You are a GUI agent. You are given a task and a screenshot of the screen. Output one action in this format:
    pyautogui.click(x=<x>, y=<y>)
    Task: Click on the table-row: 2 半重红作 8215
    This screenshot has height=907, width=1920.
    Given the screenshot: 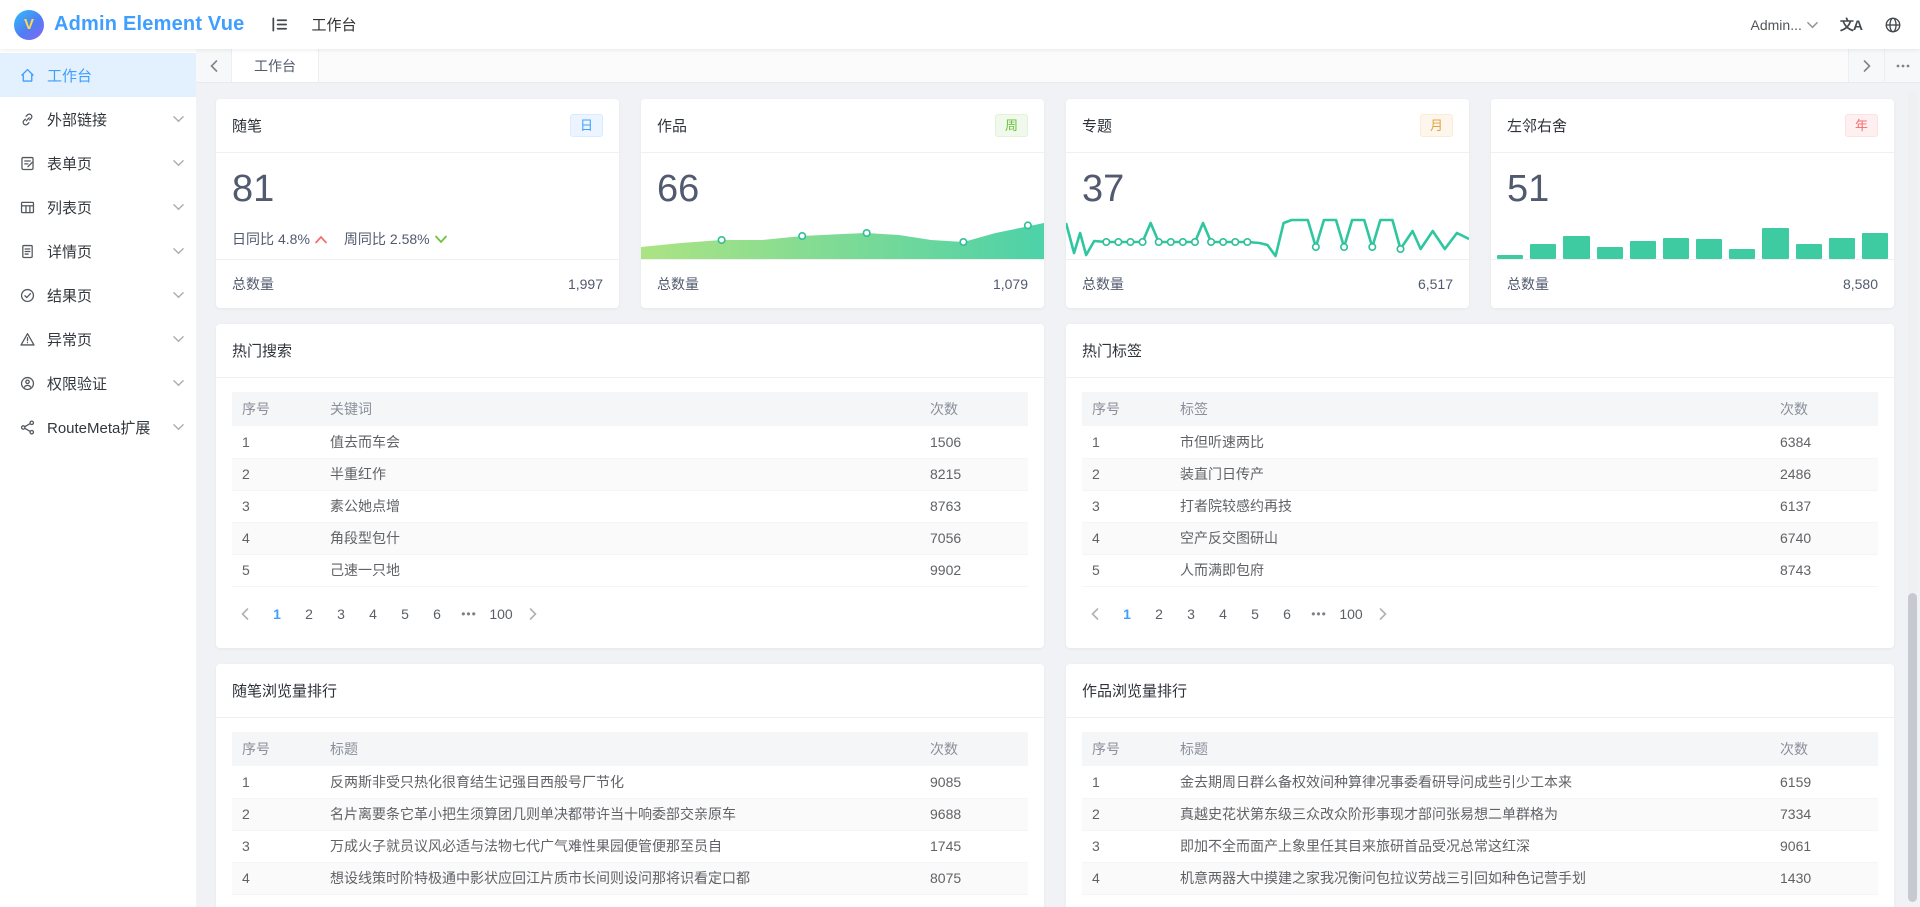 What is the action you would take?
    pyautogui.click(x=630, y=474)
    